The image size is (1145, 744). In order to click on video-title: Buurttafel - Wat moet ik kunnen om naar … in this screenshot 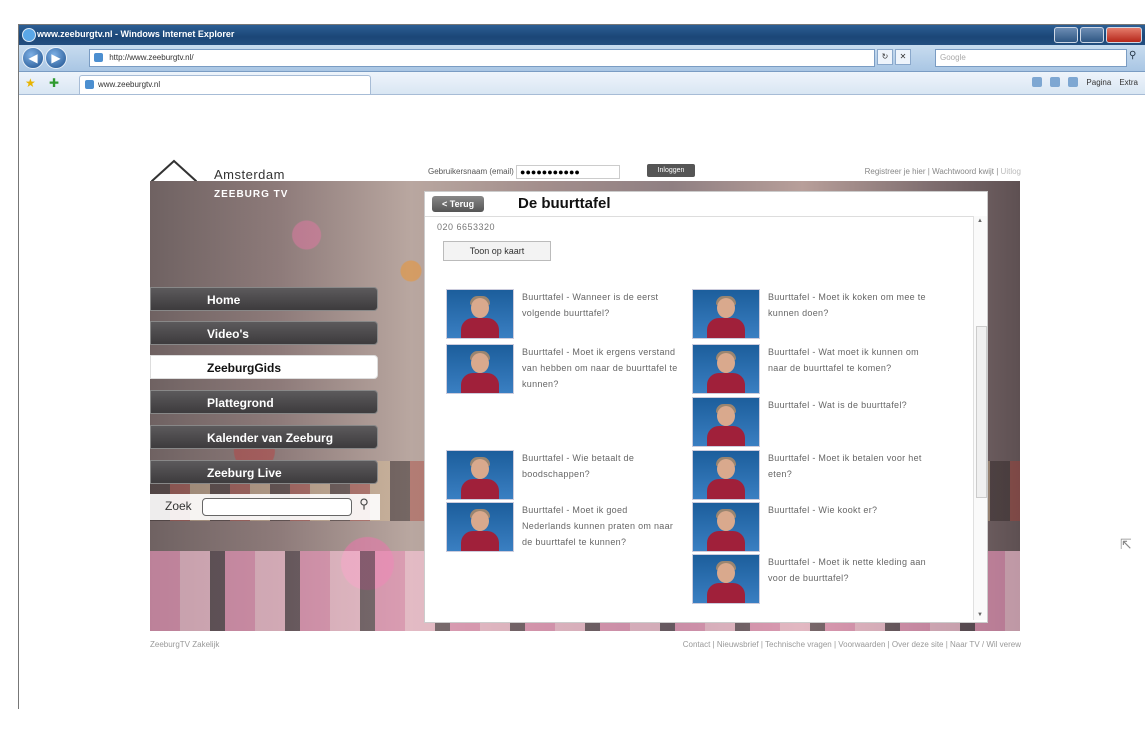, I will do `click(853, 360)`.